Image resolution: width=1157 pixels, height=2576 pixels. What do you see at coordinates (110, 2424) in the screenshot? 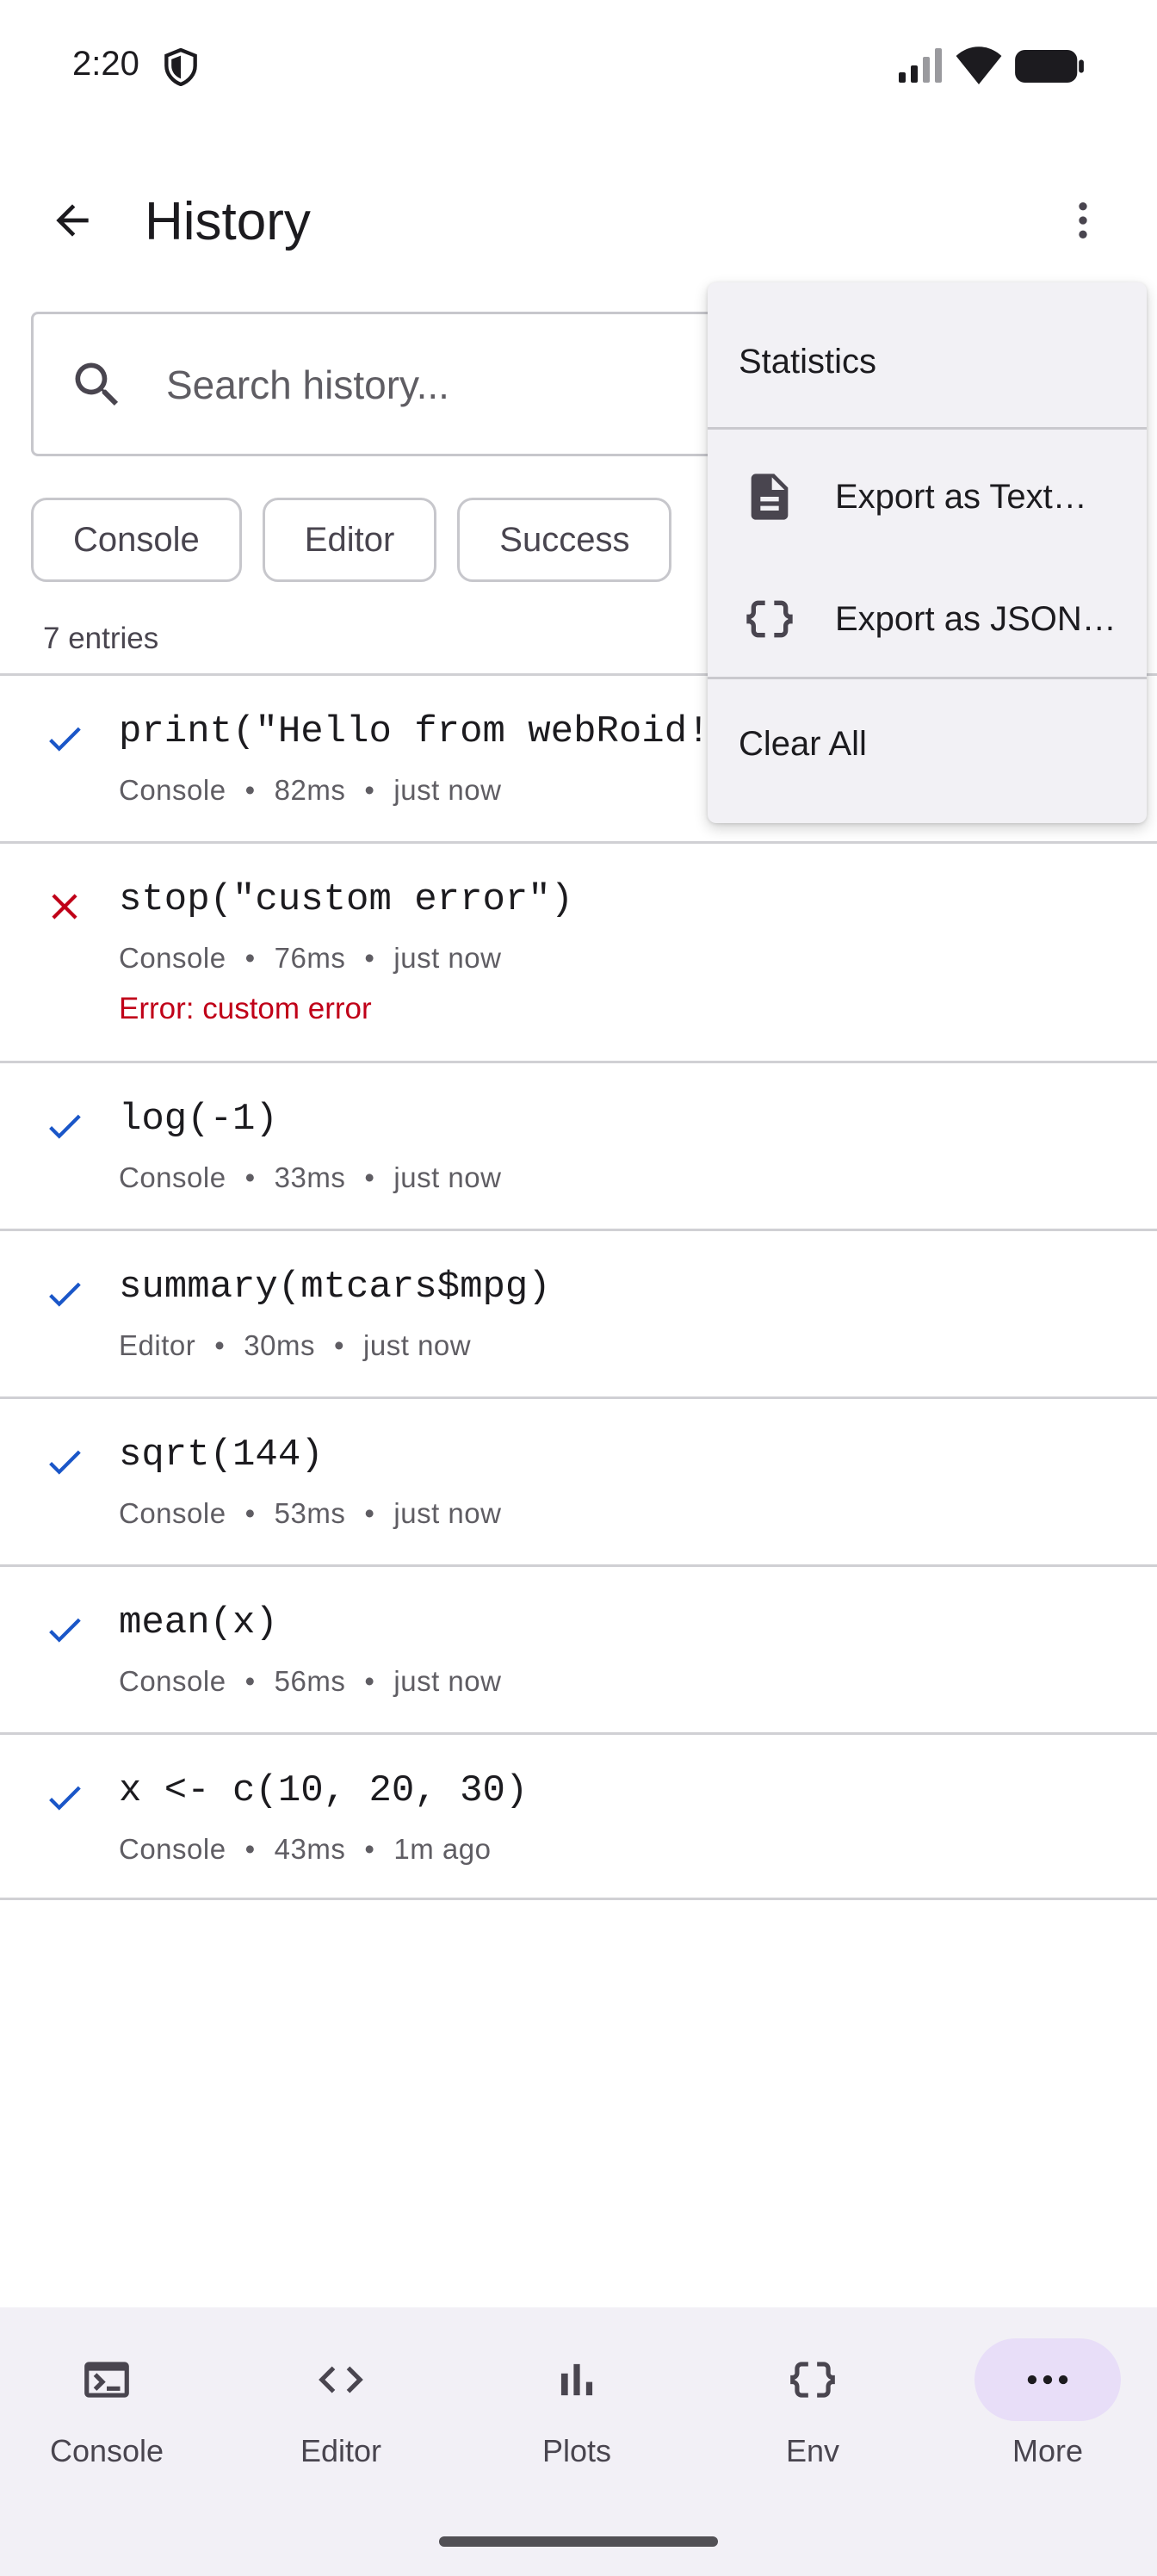
I see `nav-item-console: Console` at bounding box center [110, 2424].